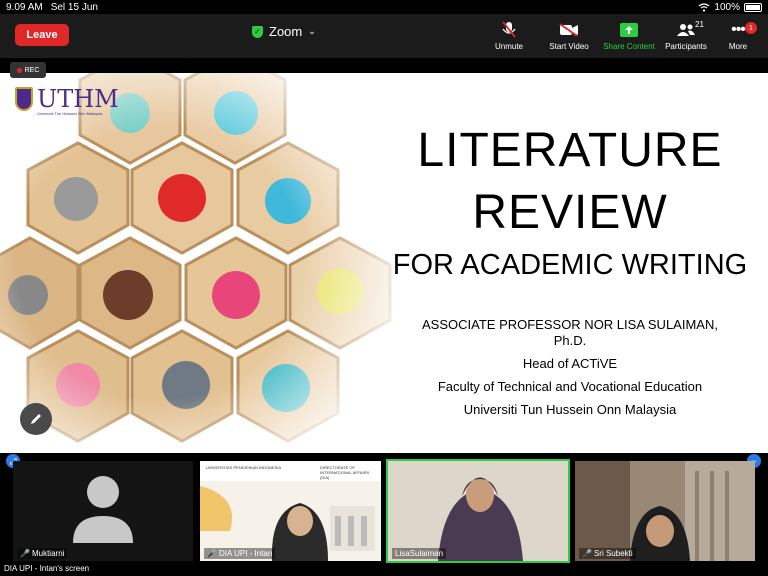 Image resolution: width=768 pixels, height=576 pixels. I want to click on slide-subtitle: FOR ACADEMIC WRITING, so click(570, 265).